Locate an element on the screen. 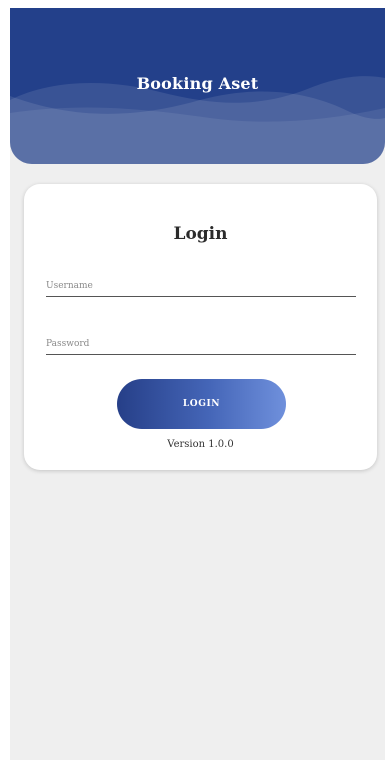 The height and width of the screenshot is (760, 385). login-button: LOGIN is located at coordinates (201, 404).